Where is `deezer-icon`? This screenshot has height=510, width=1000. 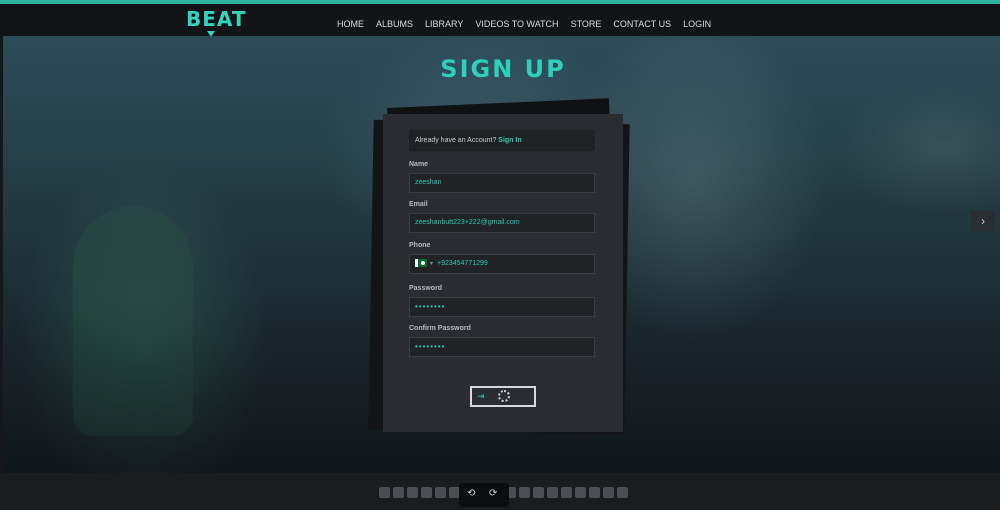
deezer-icon is located at coordinates (524, 492).